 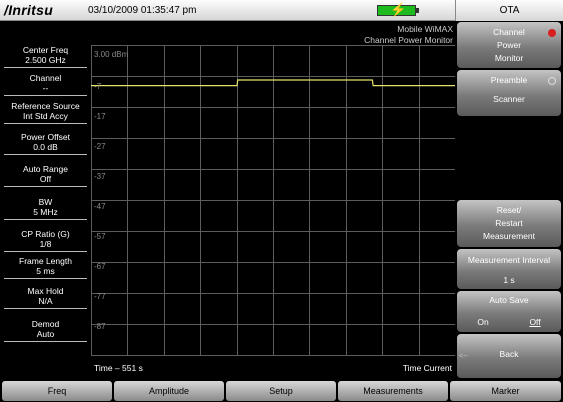 I want to click on param-bw: BW 5 MHz, so click(x=45, y=207).